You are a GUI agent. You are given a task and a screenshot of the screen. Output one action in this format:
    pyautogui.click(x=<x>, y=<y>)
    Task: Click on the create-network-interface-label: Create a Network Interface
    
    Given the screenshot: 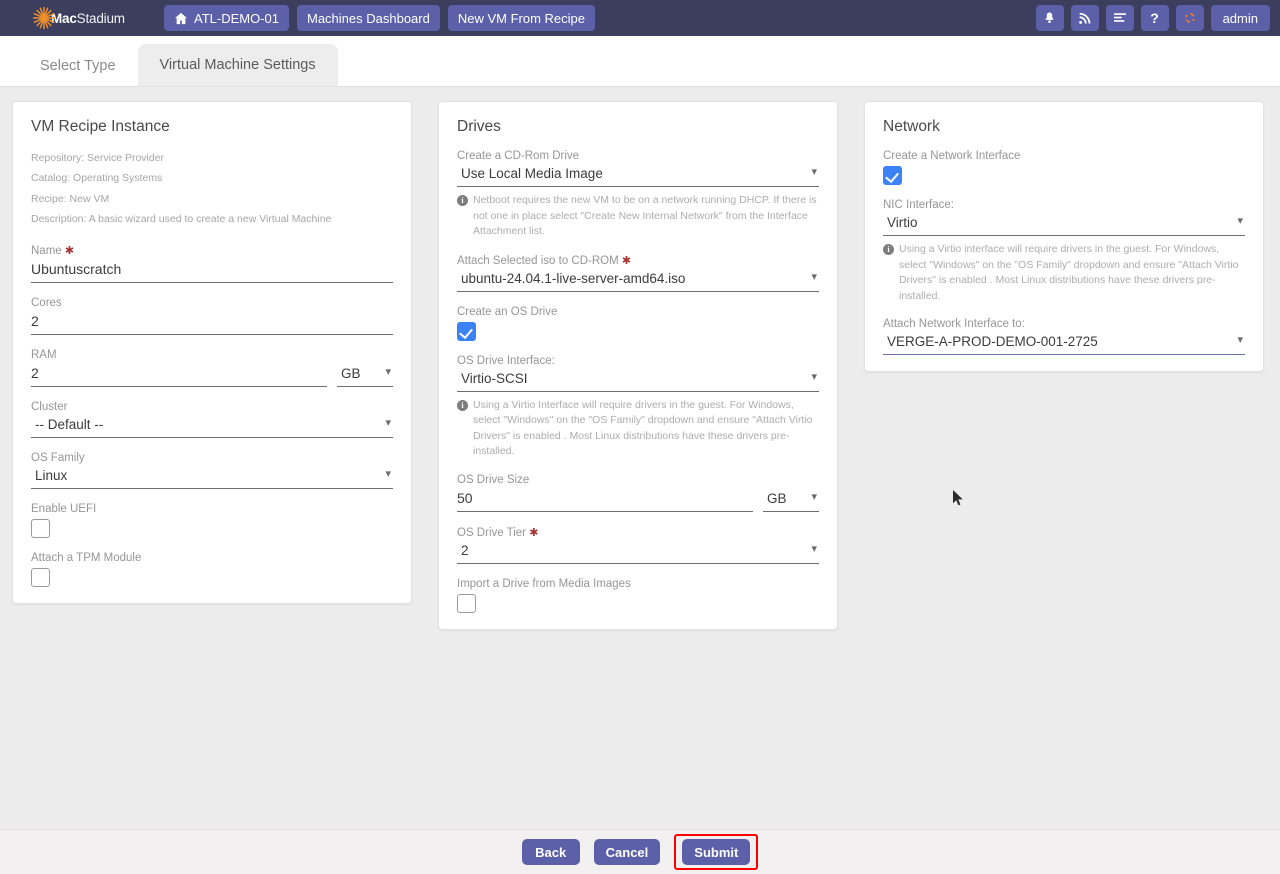 What is the action you would take?
    pyautogui.click(x=952, y=156)
    